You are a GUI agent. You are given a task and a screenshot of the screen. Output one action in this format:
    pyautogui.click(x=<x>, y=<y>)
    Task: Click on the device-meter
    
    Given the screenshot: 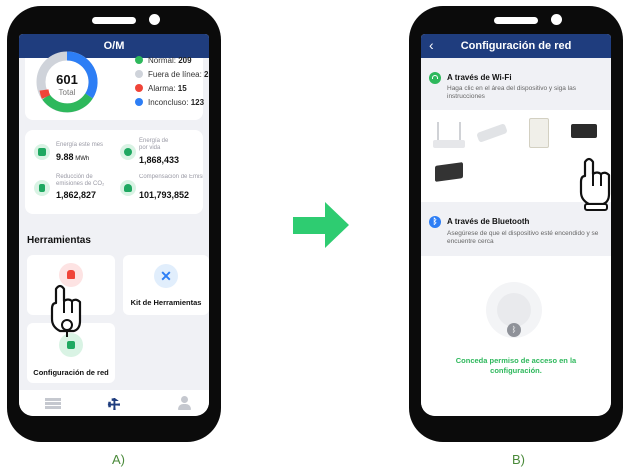 What is the action you would take?
    pyautogui.click(x=539, y=133)
    